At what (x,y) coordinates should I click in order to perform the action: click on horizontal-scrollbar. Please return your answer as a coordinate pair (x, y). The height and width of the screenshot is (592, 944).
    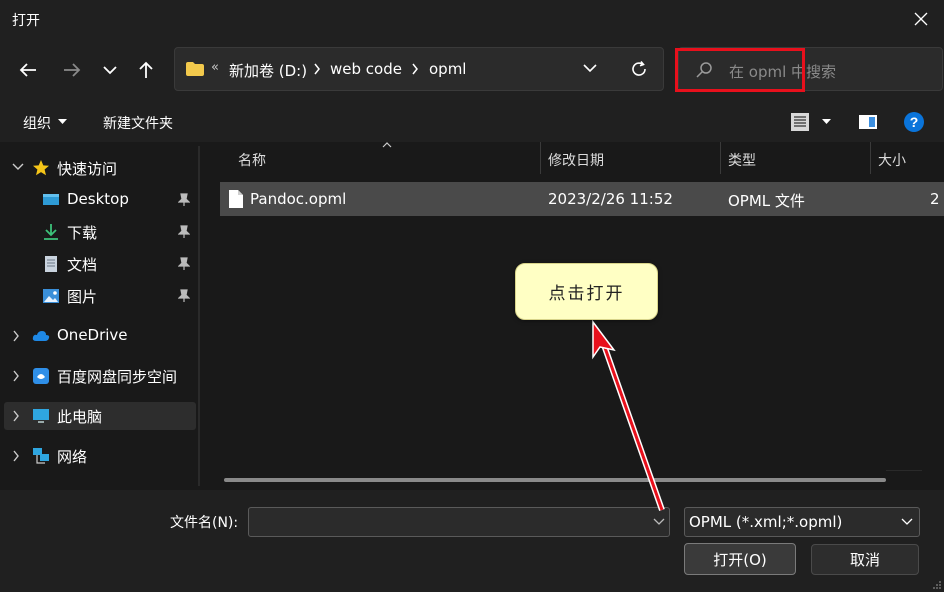
    Looking at the image, I should click on (555, 480).